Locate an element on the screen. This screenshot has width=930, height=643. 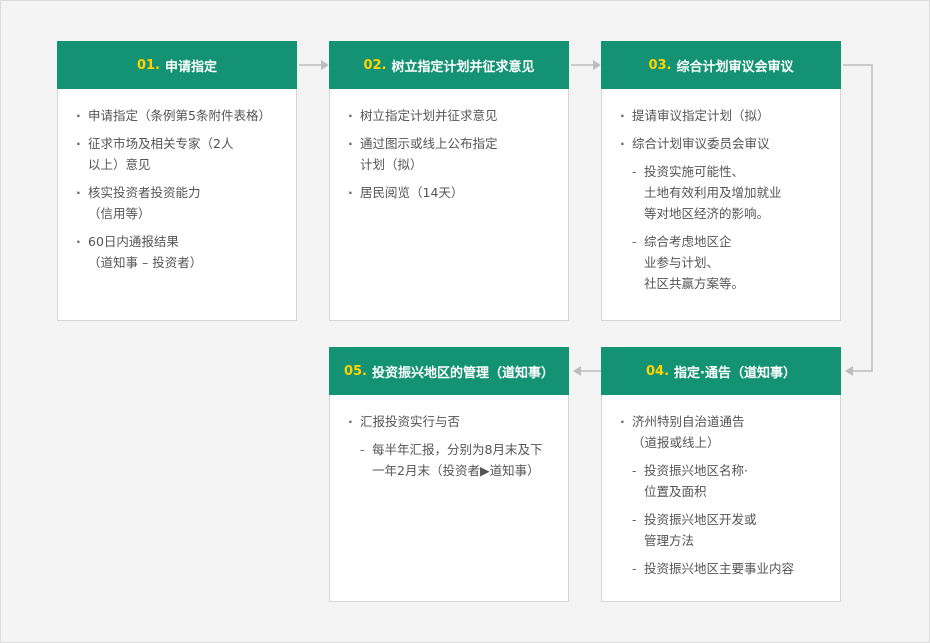
step-05-number: 05. is located at coordinates (355, 371).